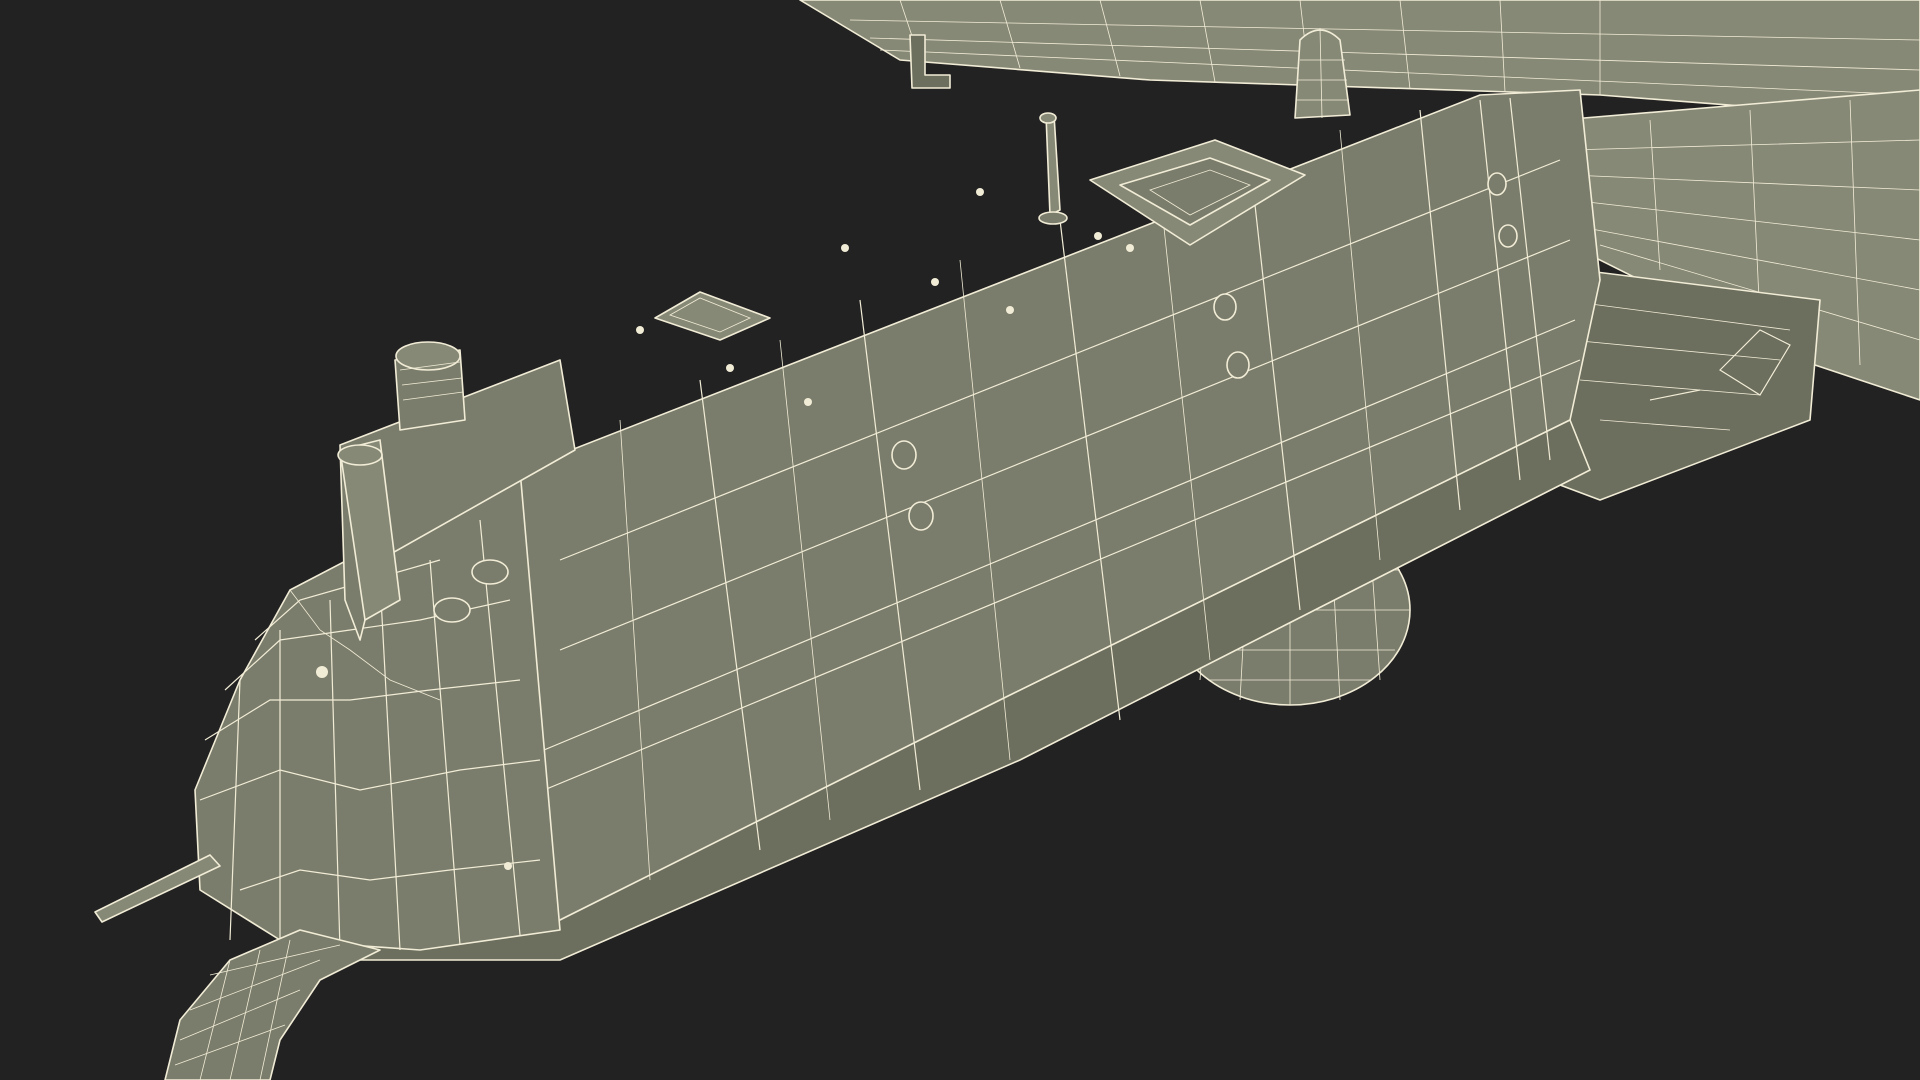 This screenshot has height=1080, width=1920. What do you see at coordinates (1053, 168) in the screenshot?
I see `antenna-mast` at bounding box center [1053, 168].